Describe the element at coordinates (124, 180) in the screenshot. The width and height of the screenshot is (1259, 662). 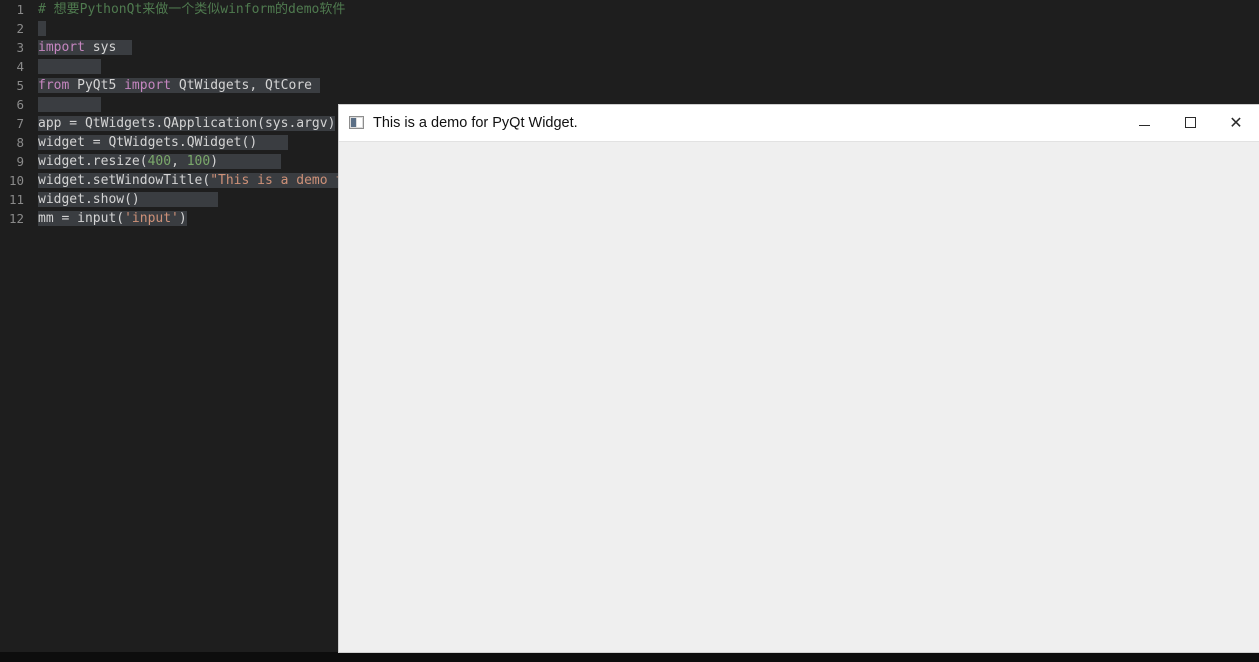
I see `code-text: widget.setWindowTitle(` at that location.